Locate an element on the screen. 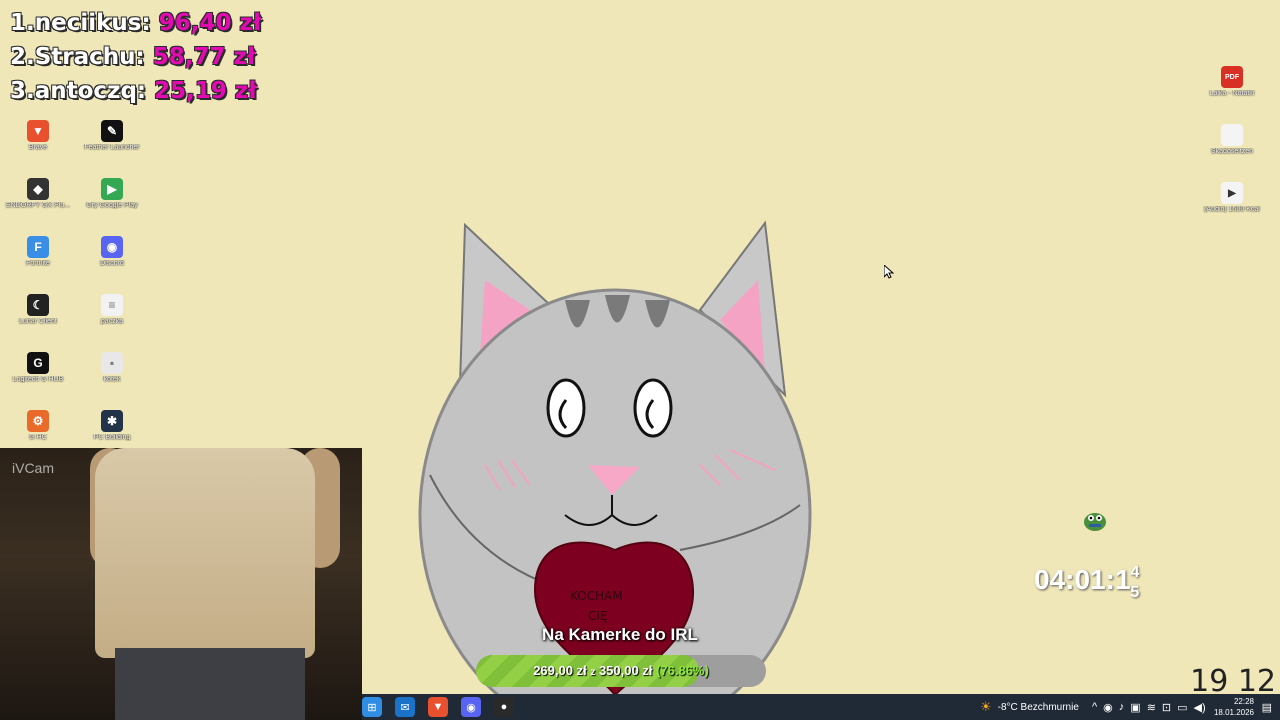 This screenshot has width=1280, height=720. desktop-icon-label: kotek is located at coordinates (112, 379).